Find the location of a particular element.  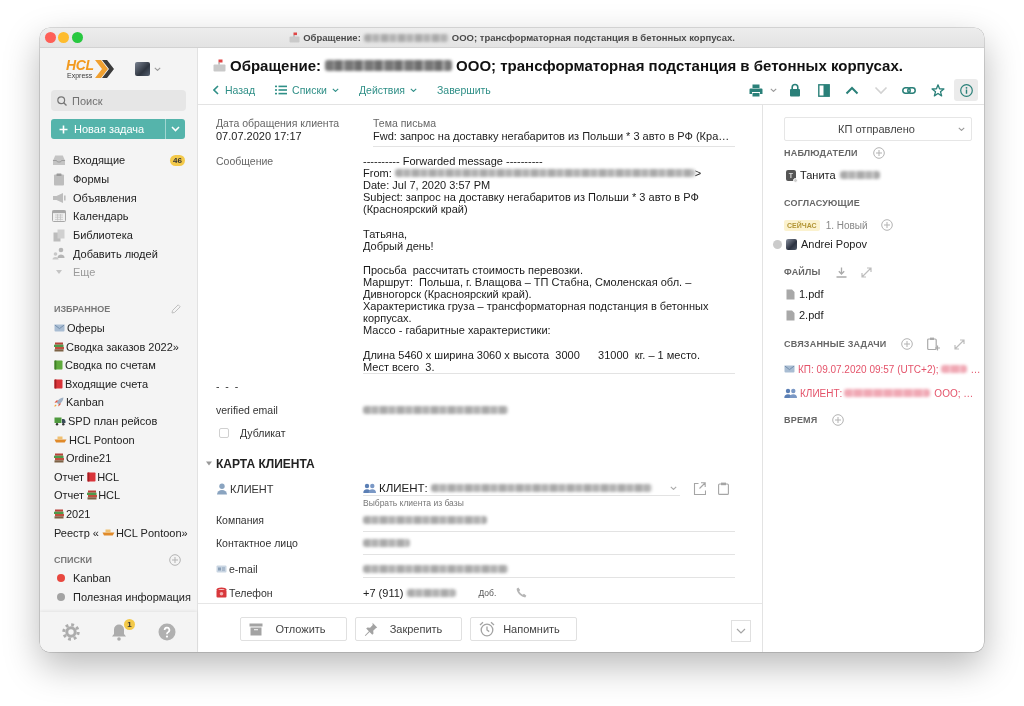

chevron-up-icon is located at coordinates (852, 90).